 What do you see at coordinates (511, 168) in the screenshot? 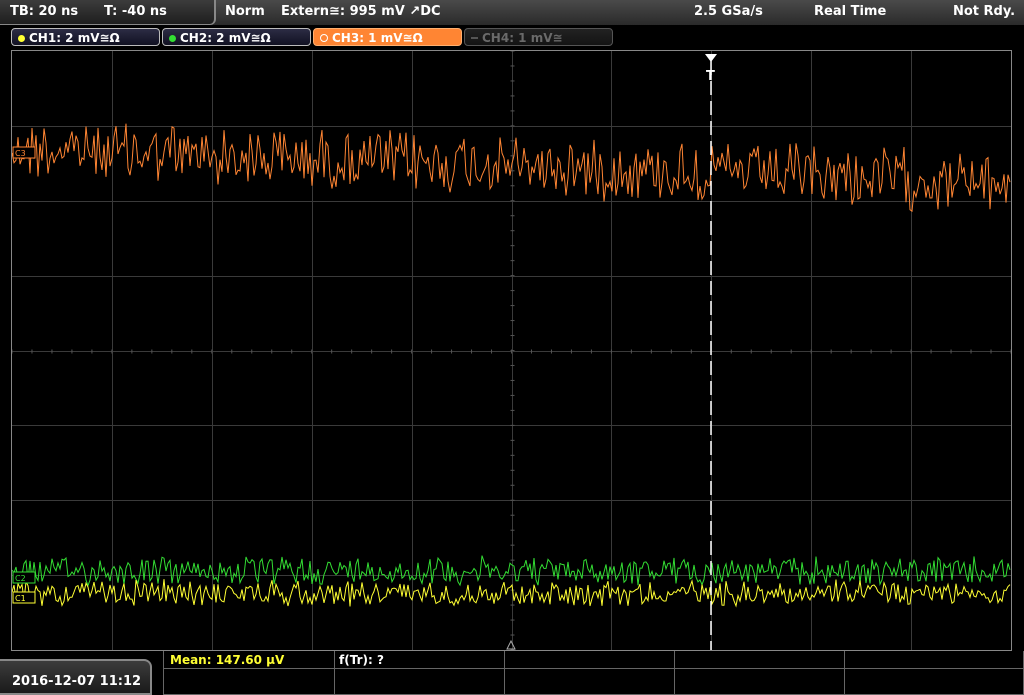
I see `trace-ch3` at bounding box center [511, 168].